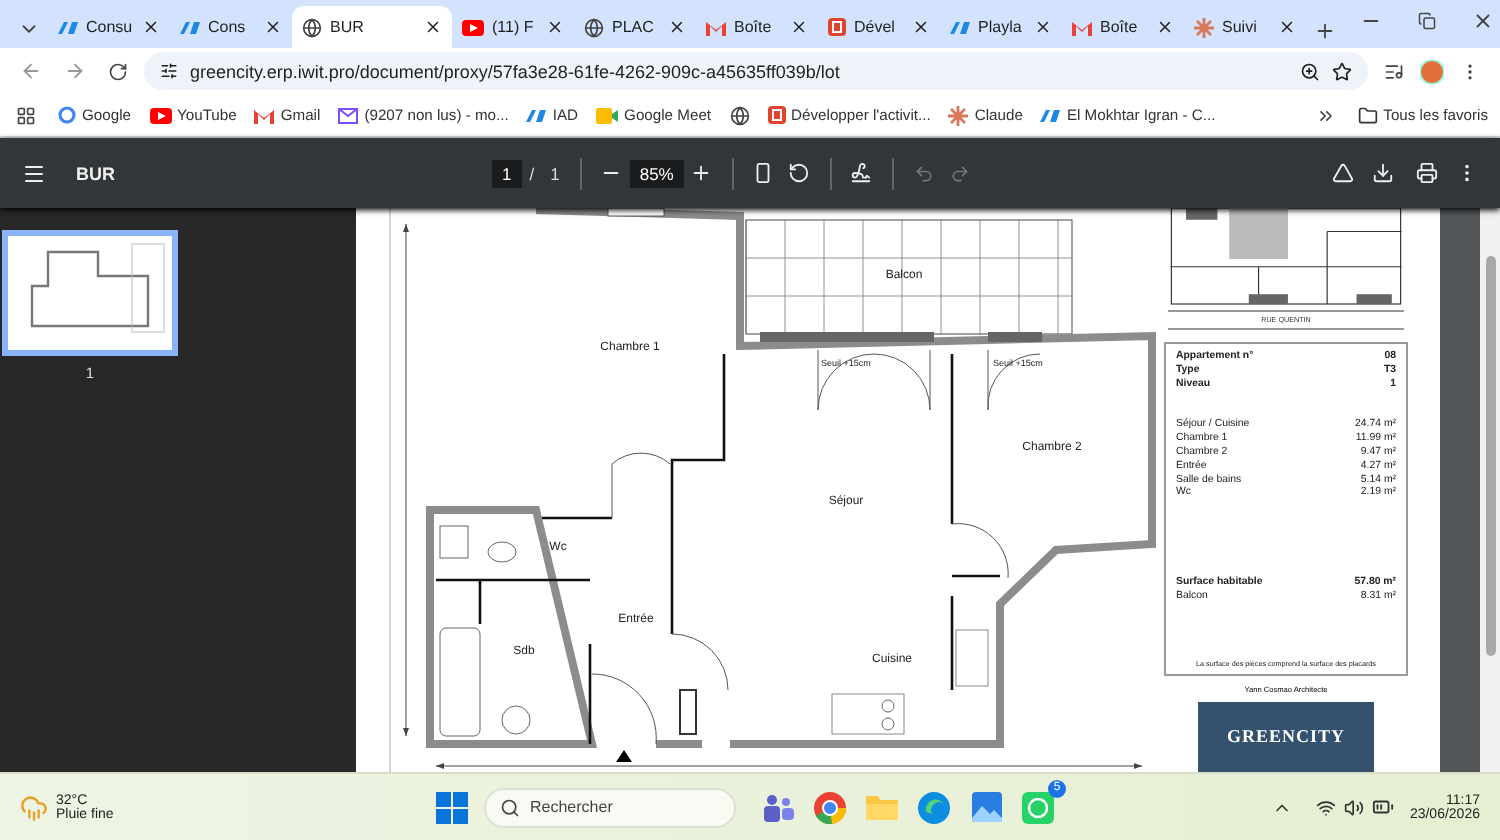 The image size is (1500, 840). What do you see at coordinates (1342, 71) in the screenshot?
I see `bookmark-star-icon` at bounding box center [1342, 71].